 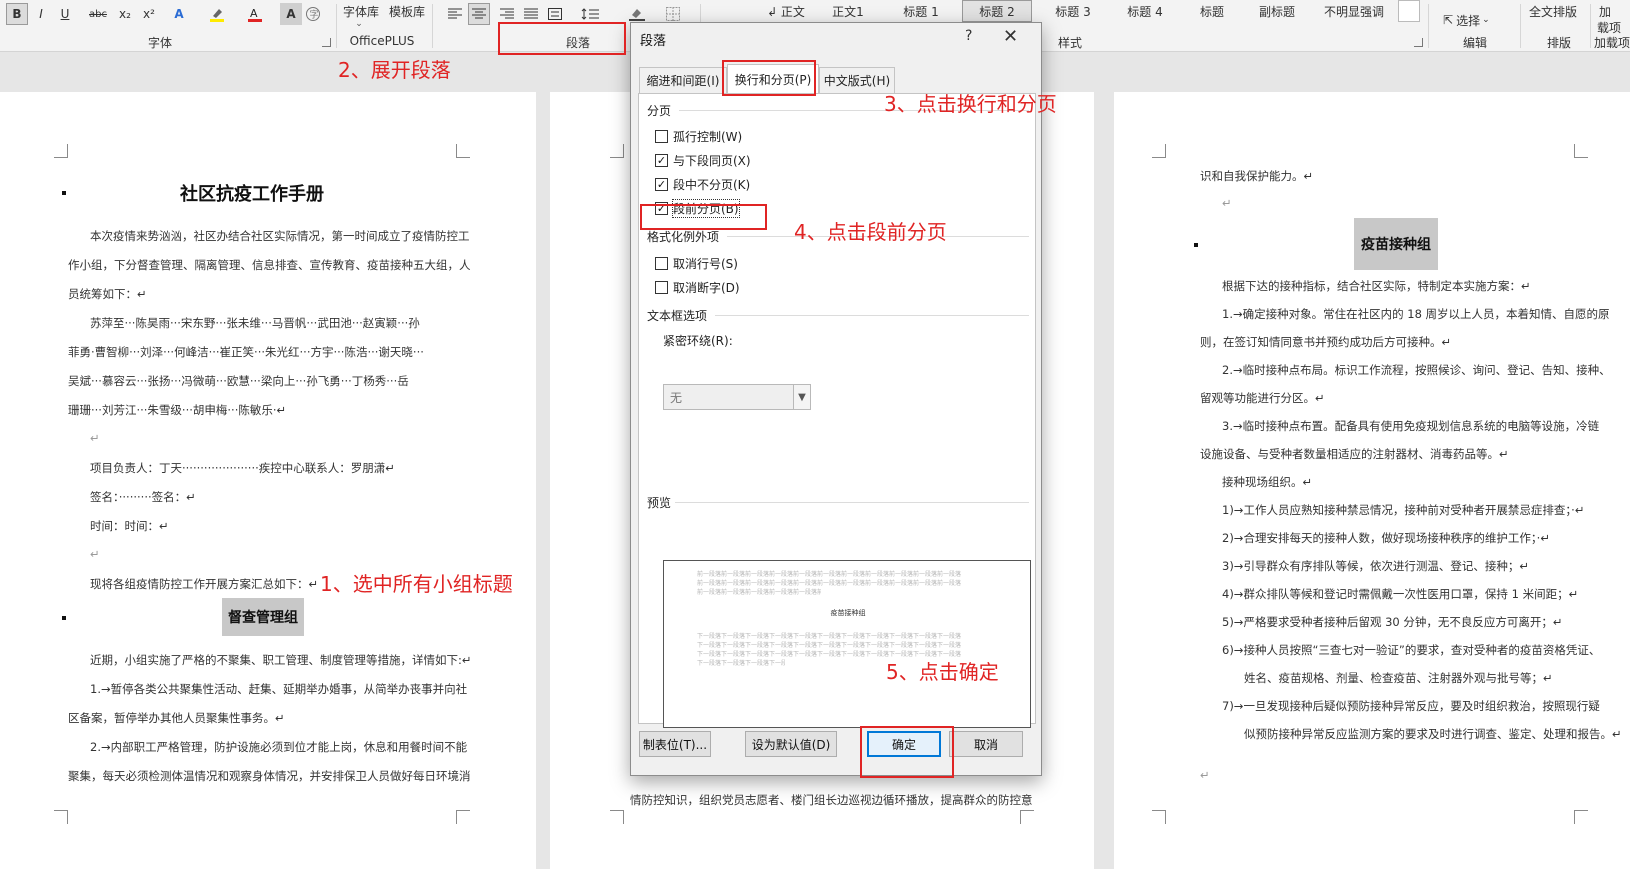 What do you see at coordinates (791, 744) in the screenshot?
I see `set-default-button: 设为默认值(D)` at bounding box center [791, 744].